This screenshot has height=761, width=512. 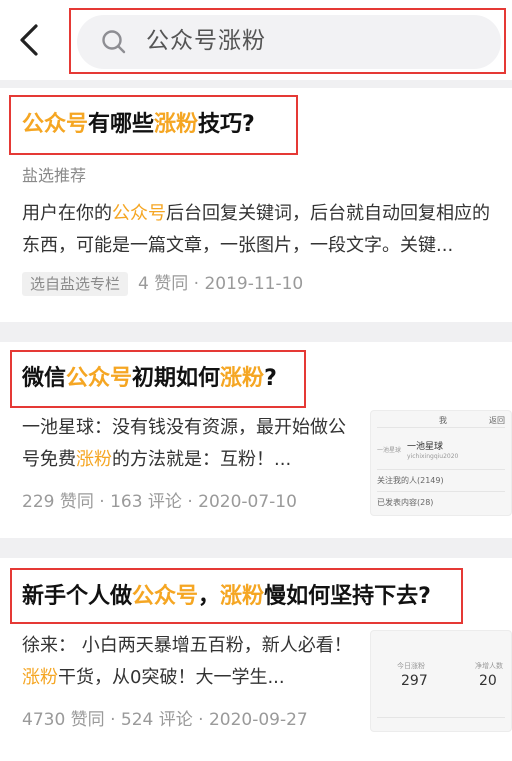 What do you see at coordinates (425, 447) in the screenshot?
I see `thumb-name: 一池星球` at bounding box center [425, 447].